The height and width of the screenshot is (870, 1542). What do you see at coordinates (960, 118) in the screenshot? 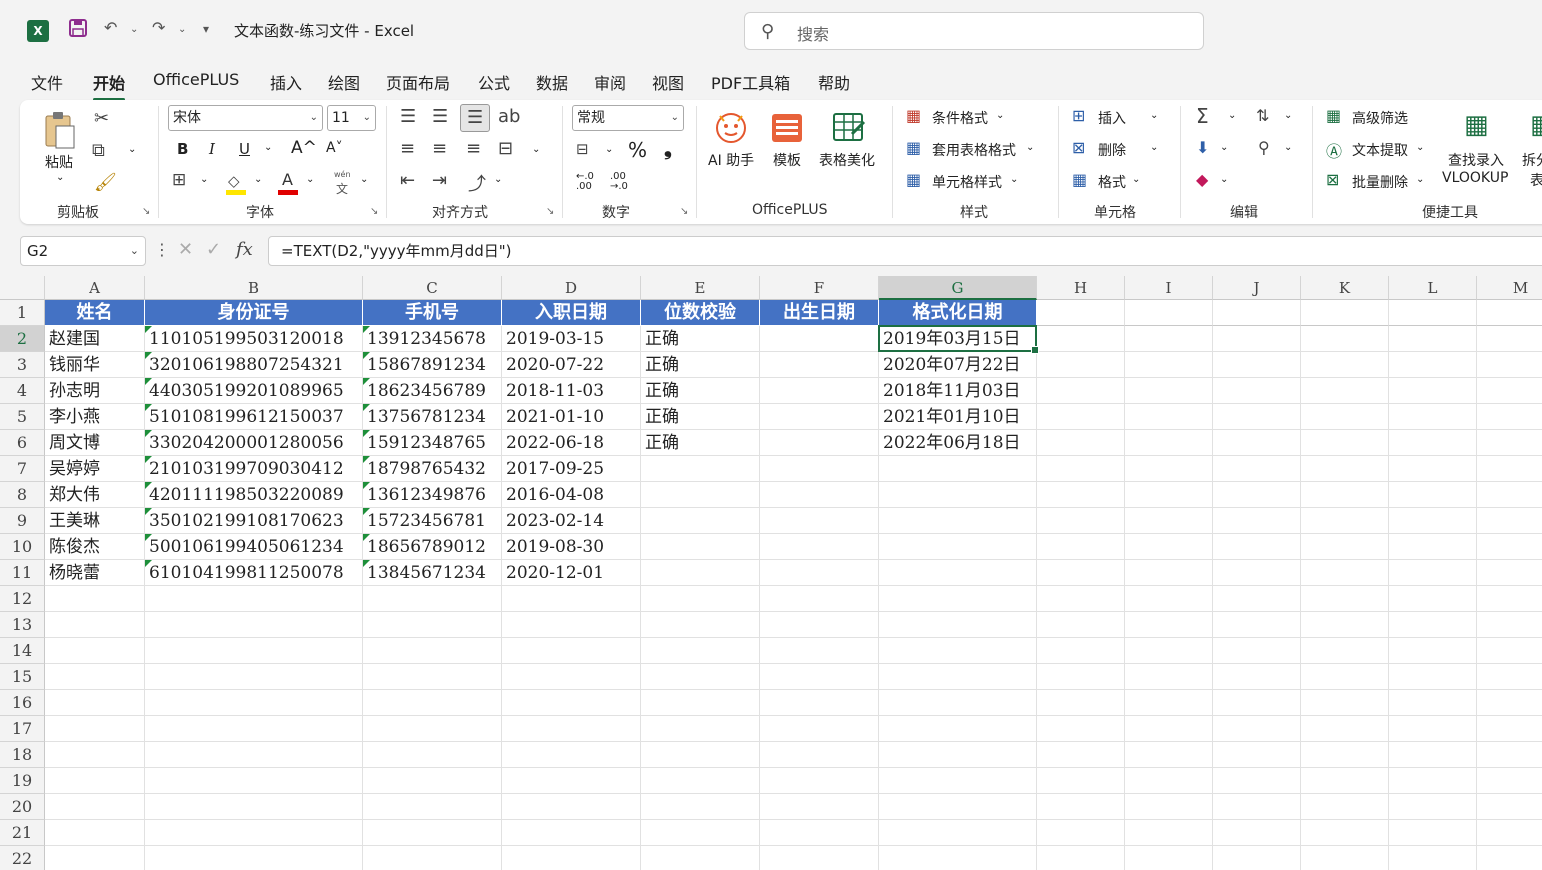
I see `conditional-format-button: 条件格式` at bounding box center [960, 118].